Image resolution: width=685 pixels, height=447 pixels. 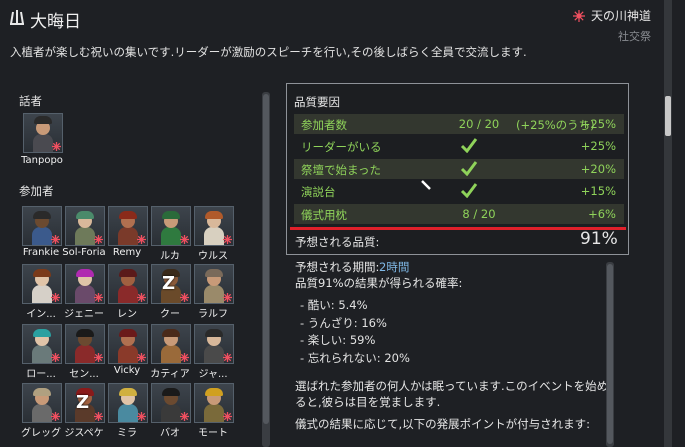 I want to click on participant-name: クー, so click(x=170, y=314).